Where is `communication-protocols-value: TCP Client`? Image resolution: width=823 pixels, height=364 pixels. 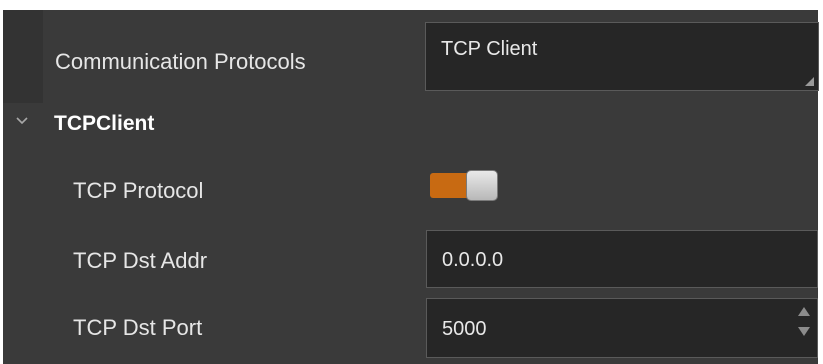
communication-protocols-value: TCP Client is located at coordinates (489, 49).